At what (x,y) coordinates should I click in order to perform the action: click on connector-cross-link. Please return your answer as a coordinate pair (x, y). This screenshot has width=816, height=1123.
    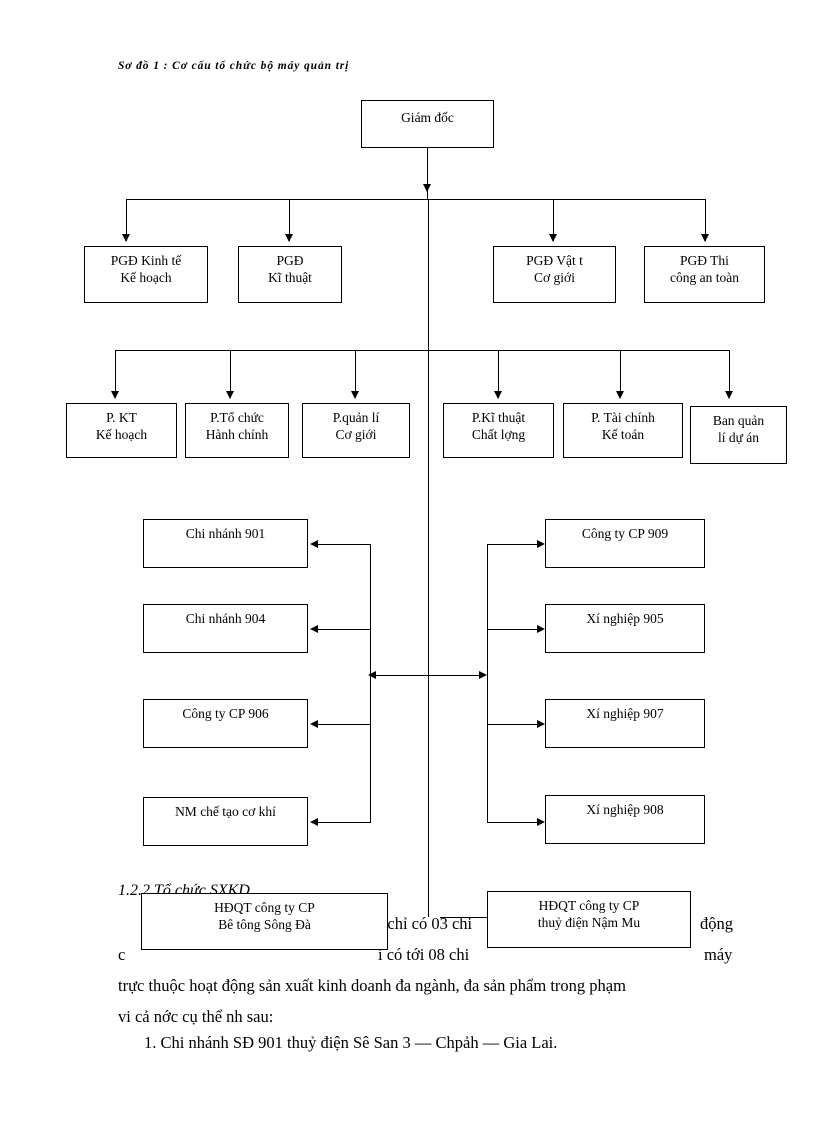
    Looking at the image, I should click on (429, 676).